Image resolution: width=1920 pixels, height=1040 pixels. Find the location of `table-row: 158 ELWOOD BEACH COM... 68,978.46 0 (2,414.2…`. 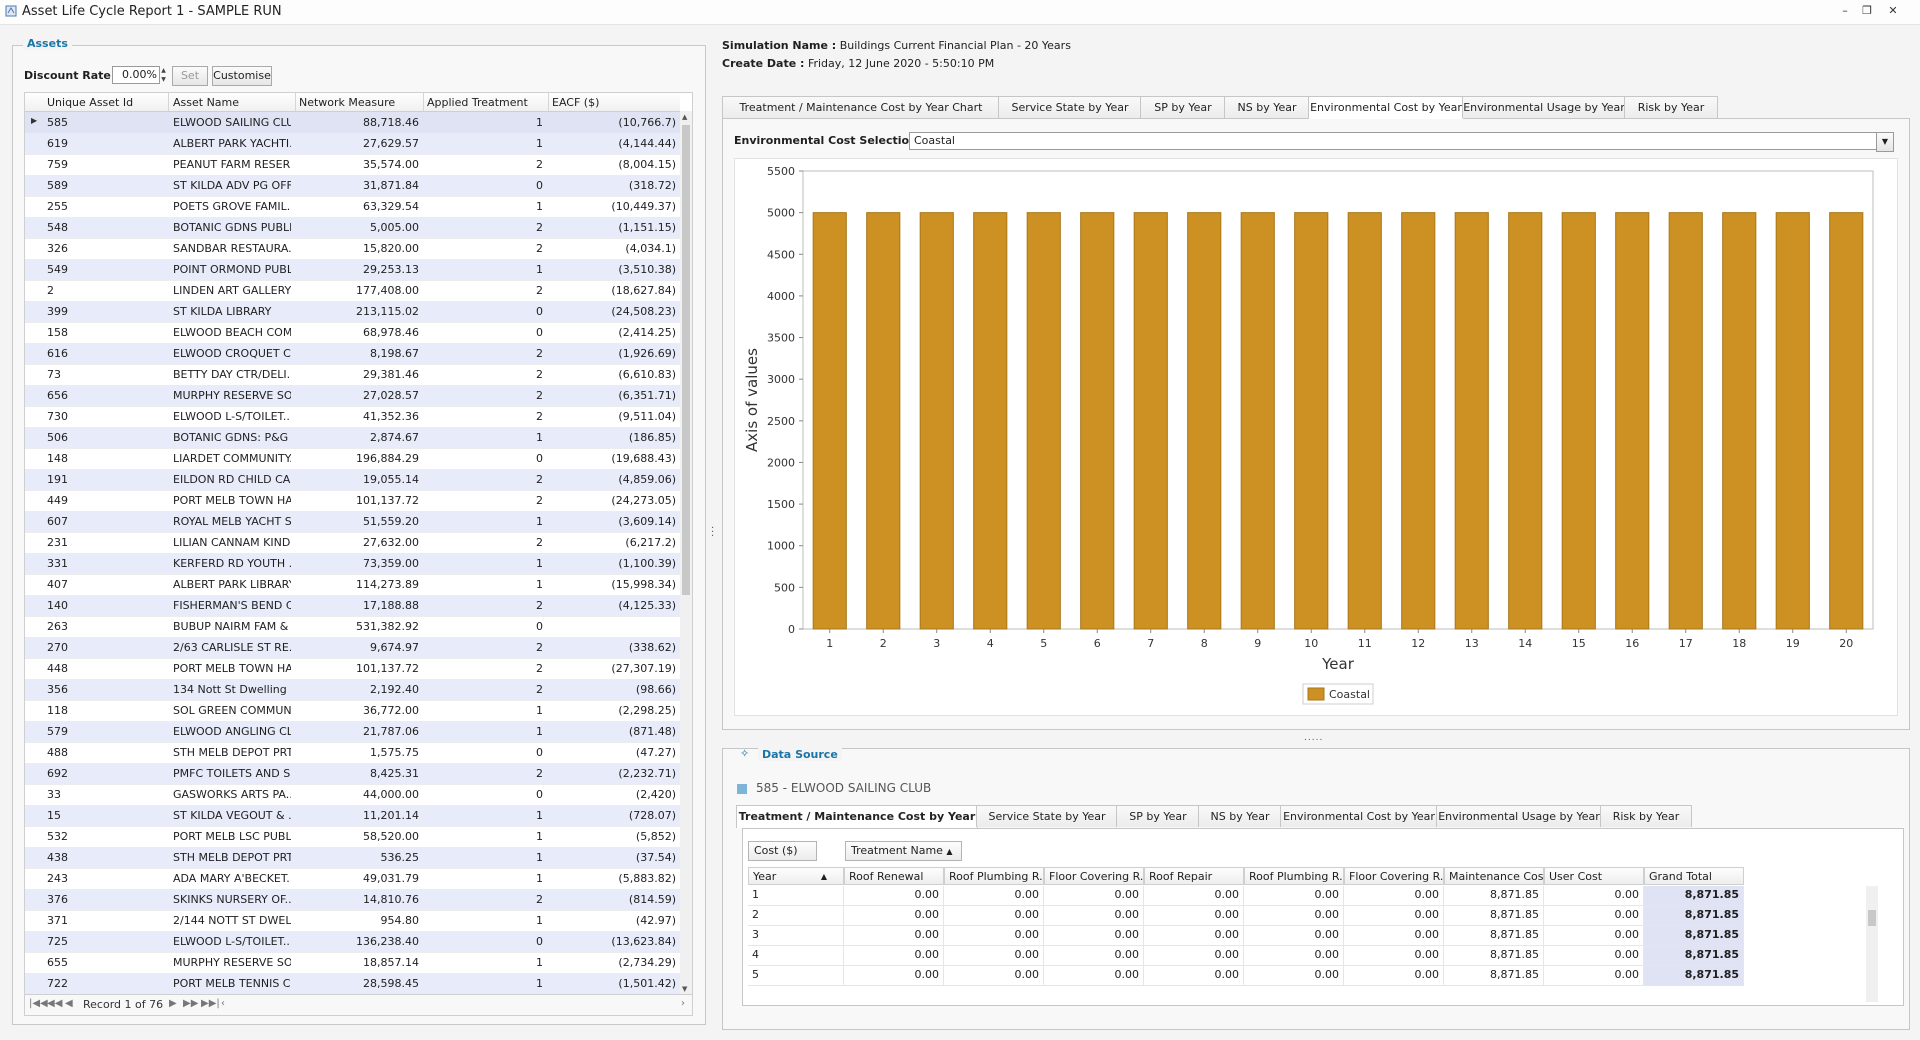

table-row: 158 ELWOOD BEACH COM... 68,978.46 0 (2,414.2… is located at coordinates (352, 333).